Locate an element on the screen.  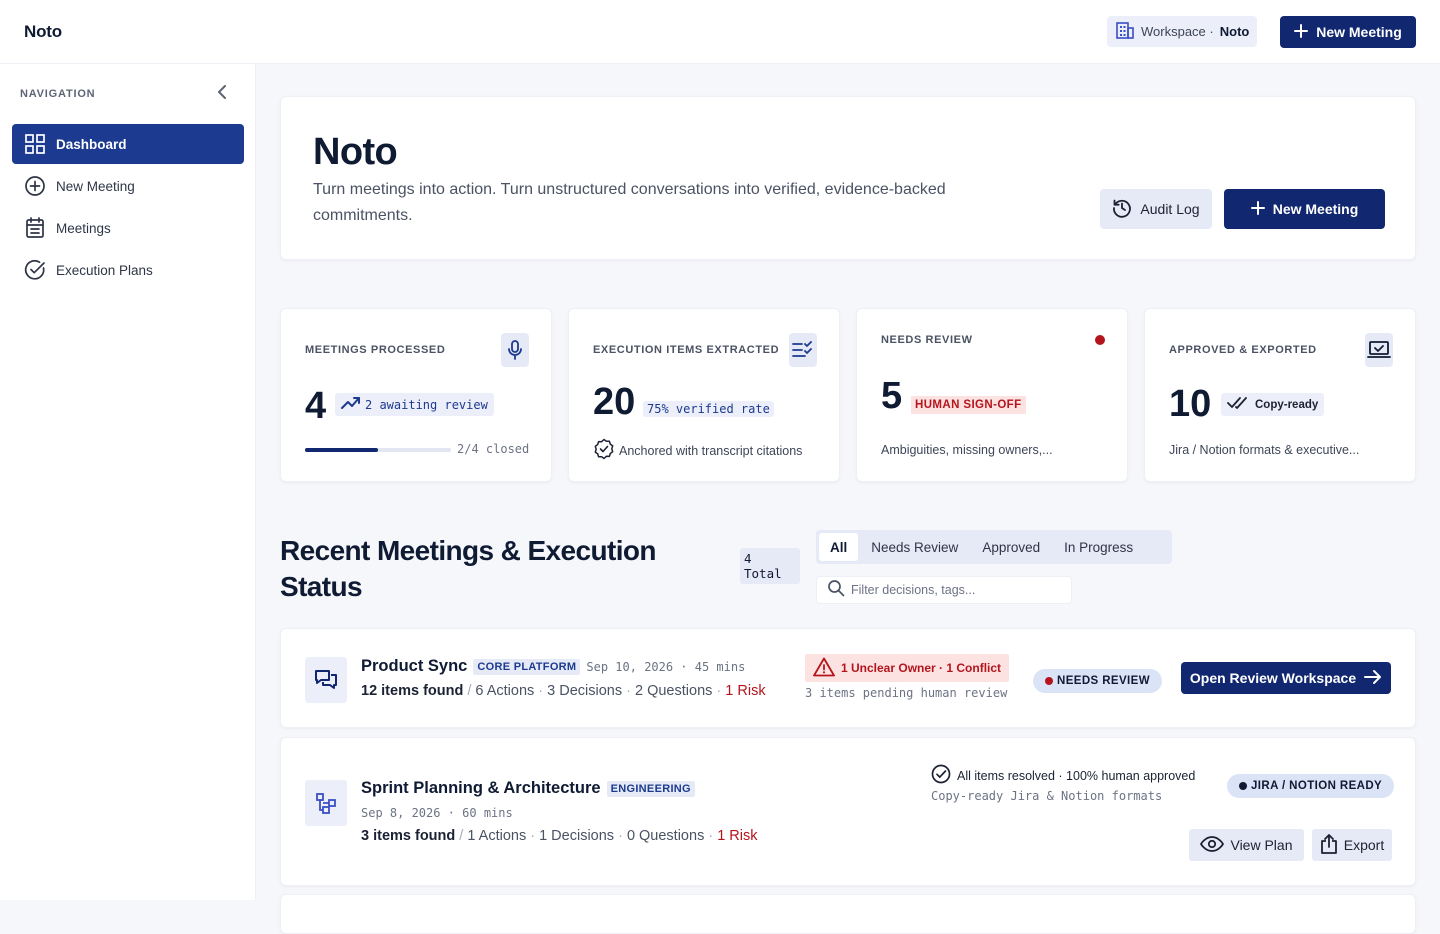
calendar-list-icon is located at coordinates (35, 228).